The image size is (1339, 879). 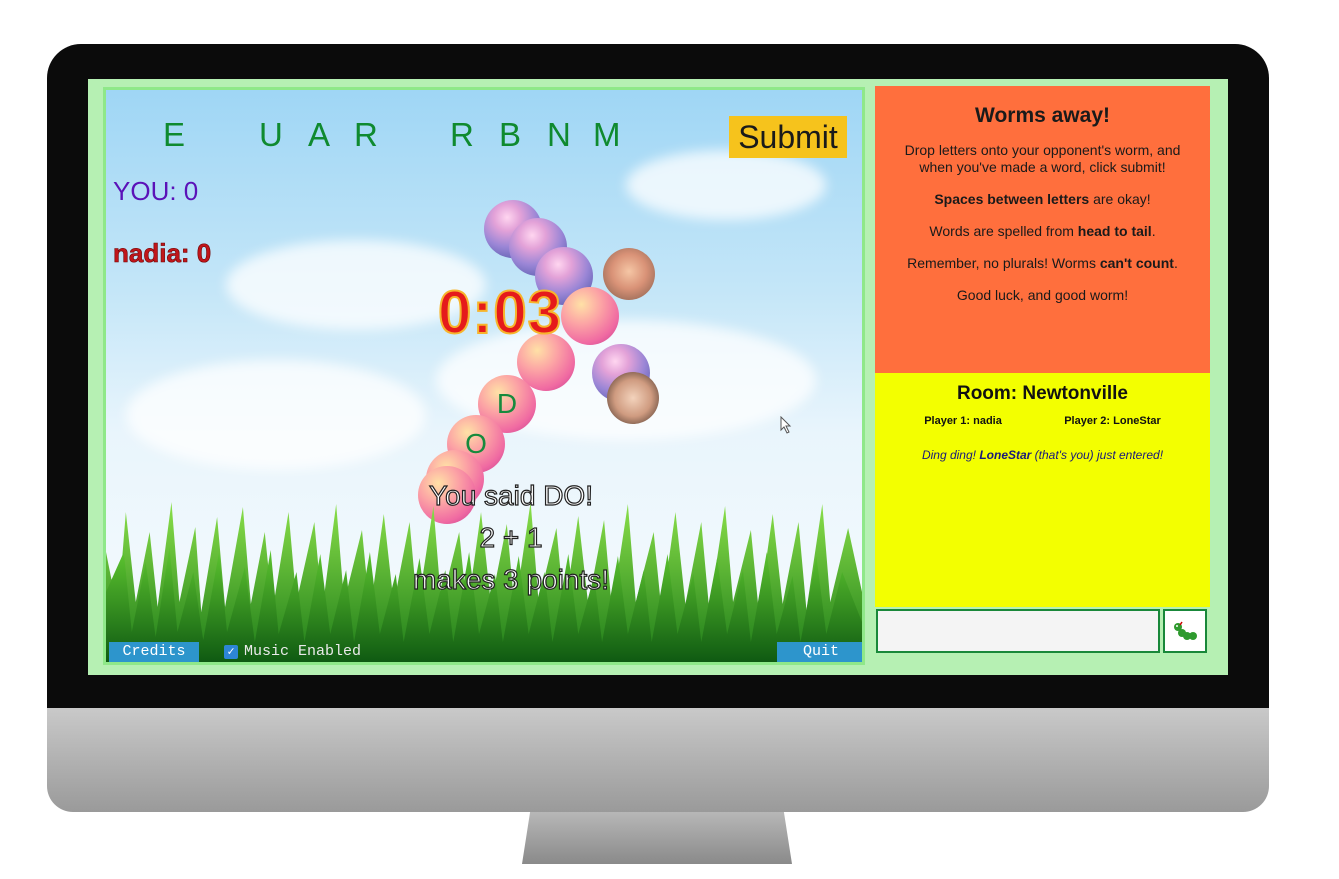 I want to click on score-message: 2 + 1, so click(x=511, y=537).